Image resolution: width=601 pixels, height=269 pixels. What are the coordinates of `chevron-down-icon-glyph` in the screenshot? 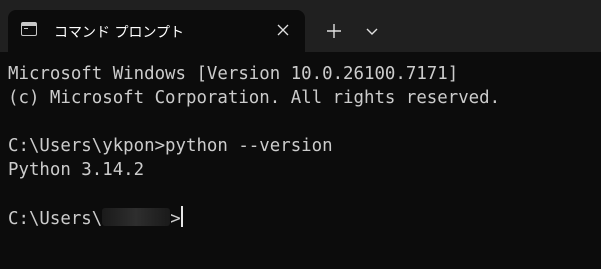 It's located at (372, 31).